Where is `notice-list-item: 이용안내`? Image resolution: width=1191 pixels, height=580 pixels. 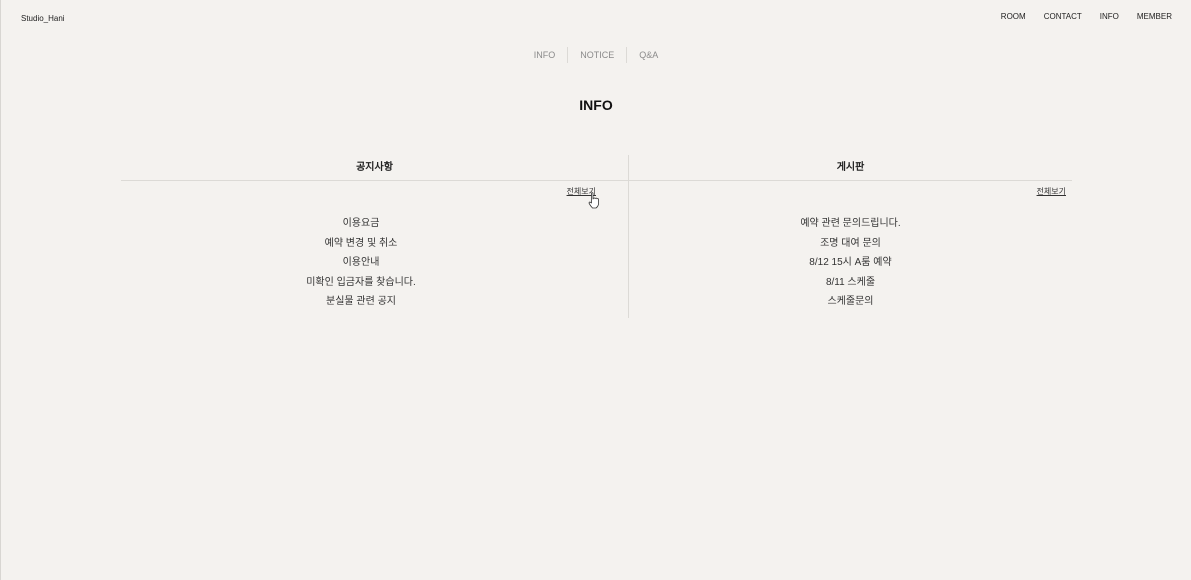
notice-list-item: 이용안내 is located at coordinates (361, 263).